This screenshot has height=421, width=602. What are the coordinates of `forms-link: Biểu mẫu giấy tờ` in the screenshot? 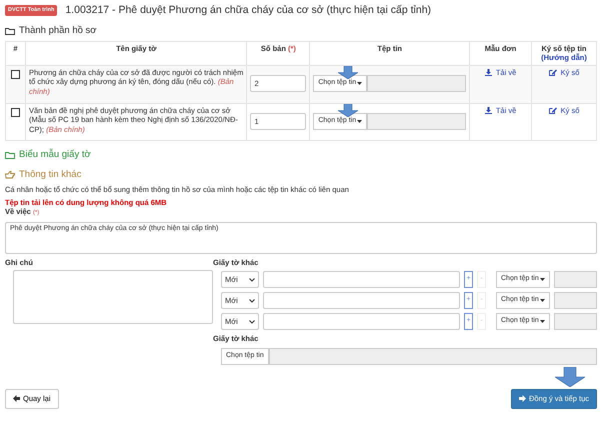 It's located at (48, 154).